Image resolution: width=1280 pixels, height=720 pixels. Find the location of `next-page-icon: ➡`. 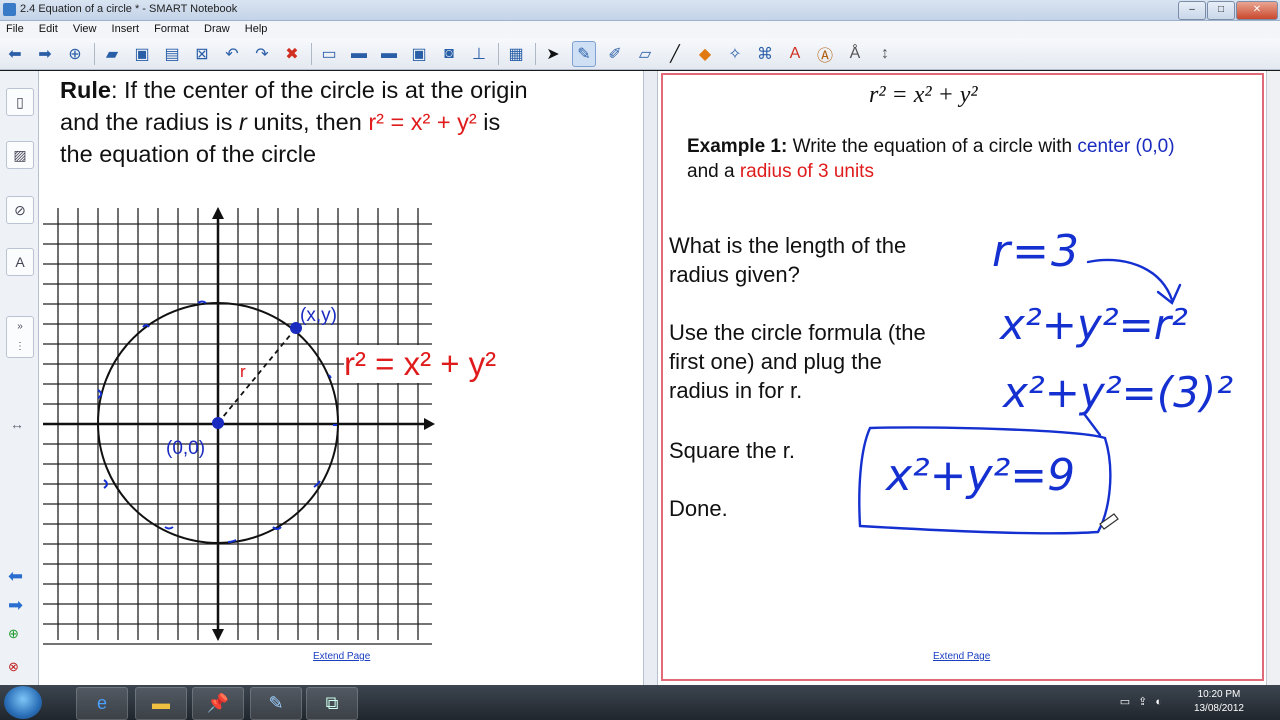

next-page-icon: ➡ is located at coordinates (15, 605).